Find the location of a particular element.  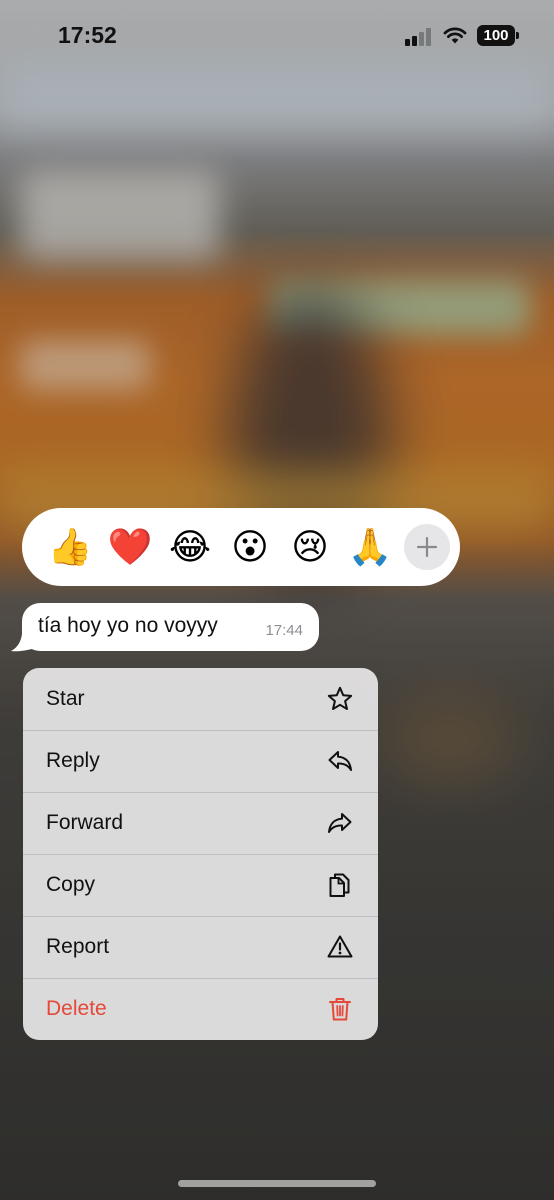

menu-item-label: Copy is located at coordinates (71, 884).